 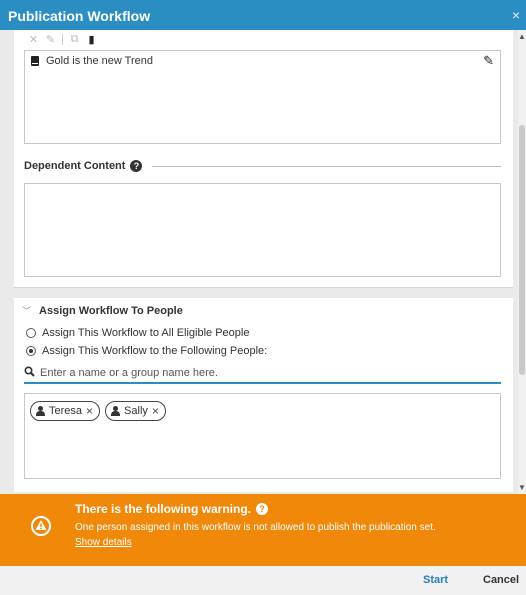 I want to click on toolbar-divider, so click(x=62, y=39).